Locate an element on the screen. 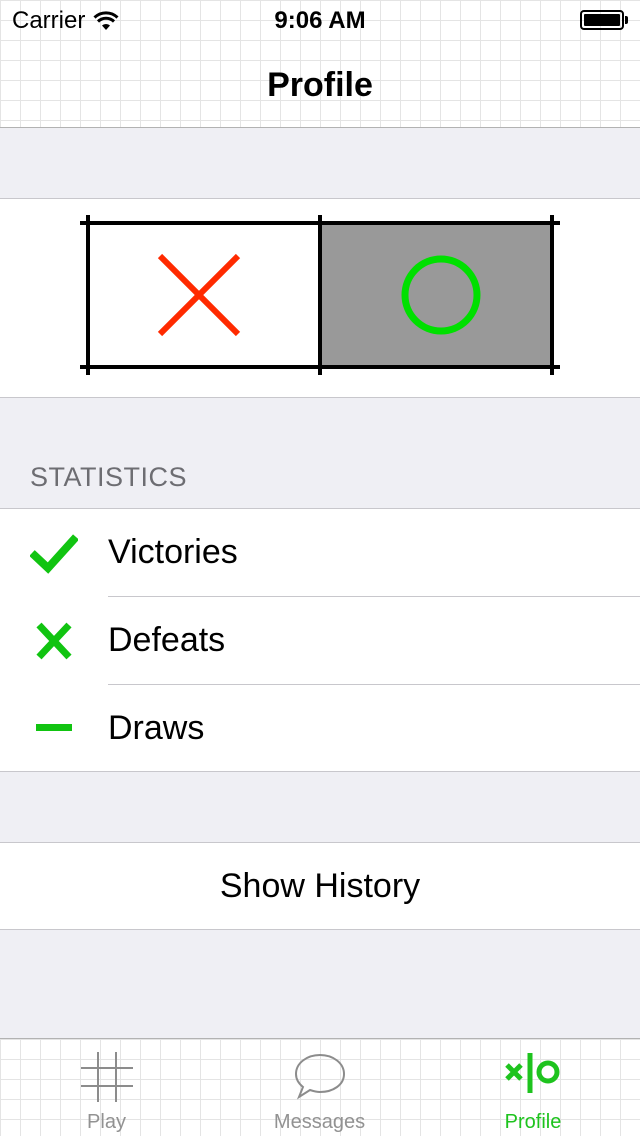 The height and width of the screenshot is (1136, 640). tab-label-play: Play is located at coordinates (106, 1122).